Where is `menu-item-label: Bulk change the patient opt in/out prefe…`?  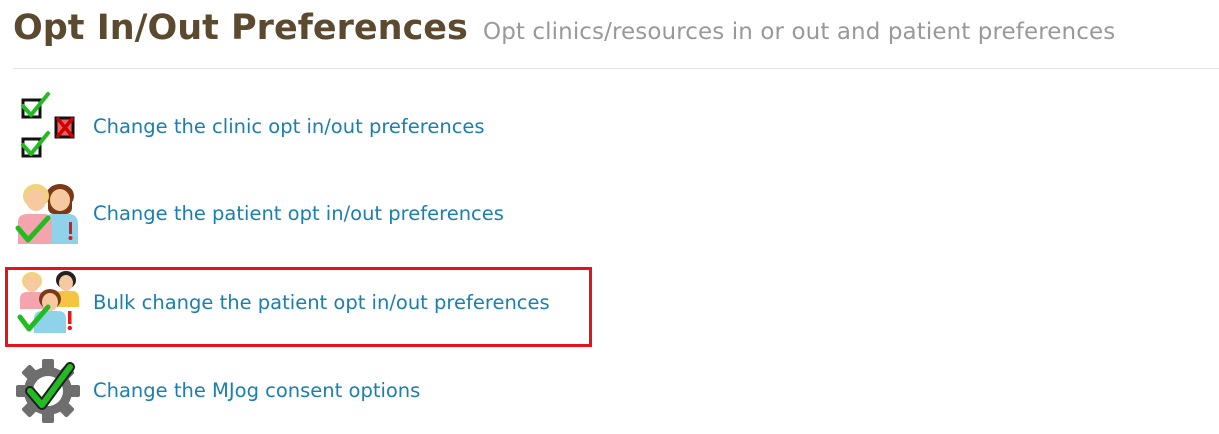
menu-item-label: Bulk change the patient opt in/out prefe… is located at coordinates (321, 302).